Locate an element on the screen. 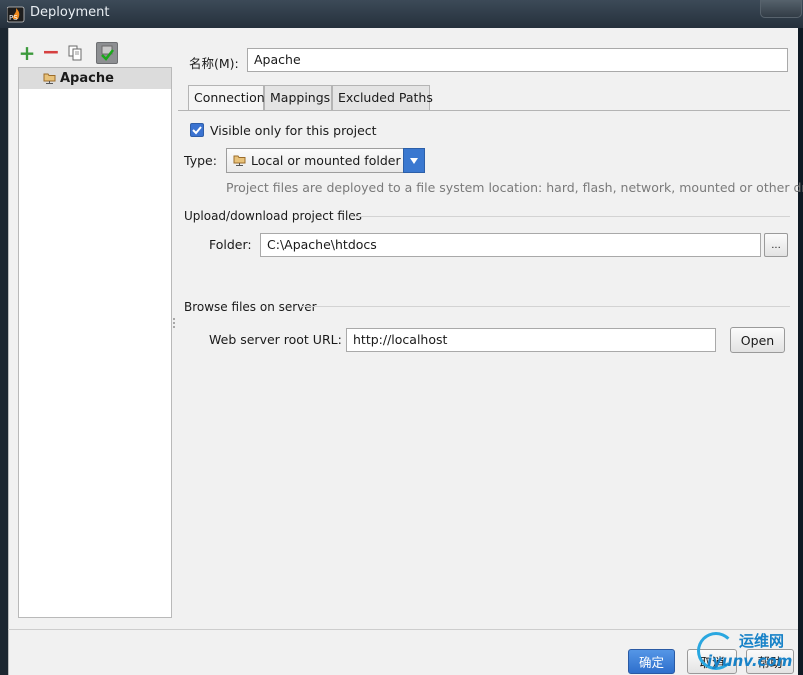 The image size is (803, 675). check-icon is located at coordinates (197, 130).